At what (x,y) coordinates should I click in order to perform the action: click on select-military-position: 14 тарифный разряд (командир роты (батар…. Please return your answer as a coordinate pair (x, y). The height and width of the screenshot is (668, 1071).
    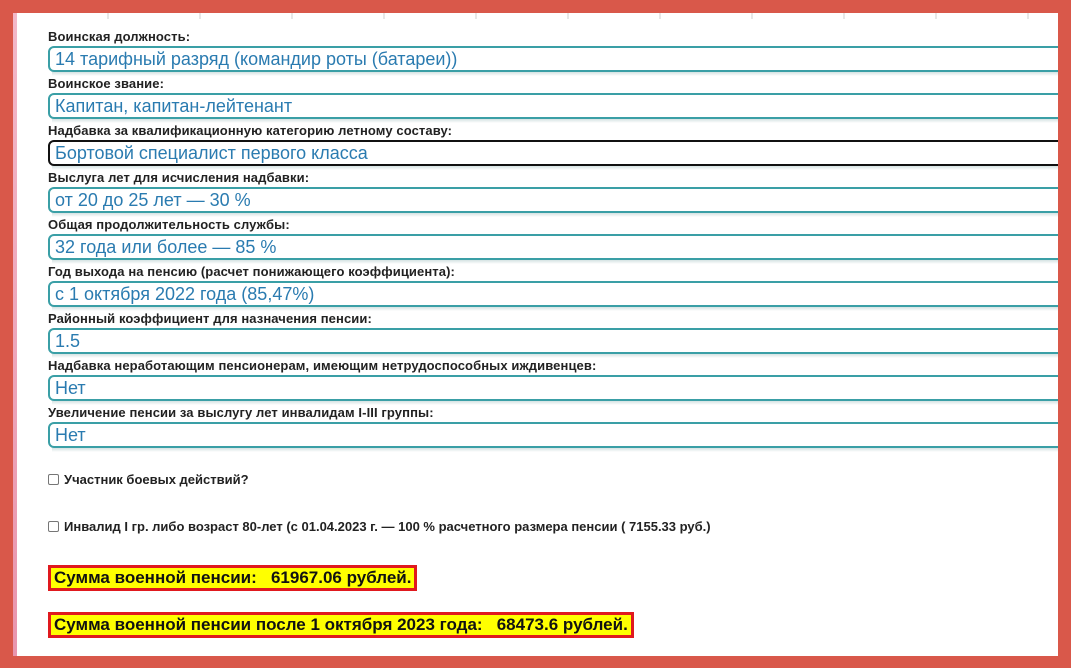
    Looking at the image, I should click on (559, 59).